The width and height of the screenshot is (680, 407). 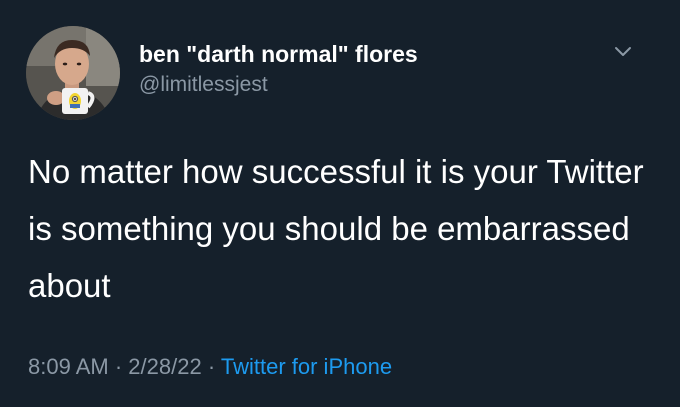 I want to click on avatar, so click(x=73, y=73).